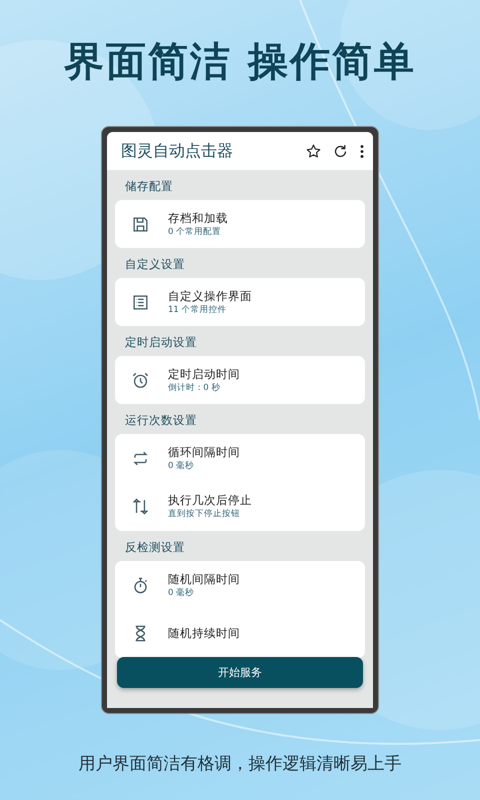  I want to click on item-title: 循环间隔时间, so click(204, 452).